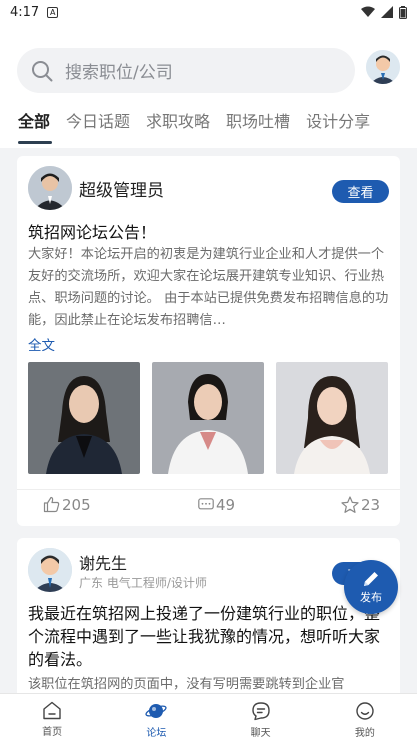  Describe the element at coordinates (92, 231) in the screenshot. I see `post-title: 筑招网论坛公告！` at that location.